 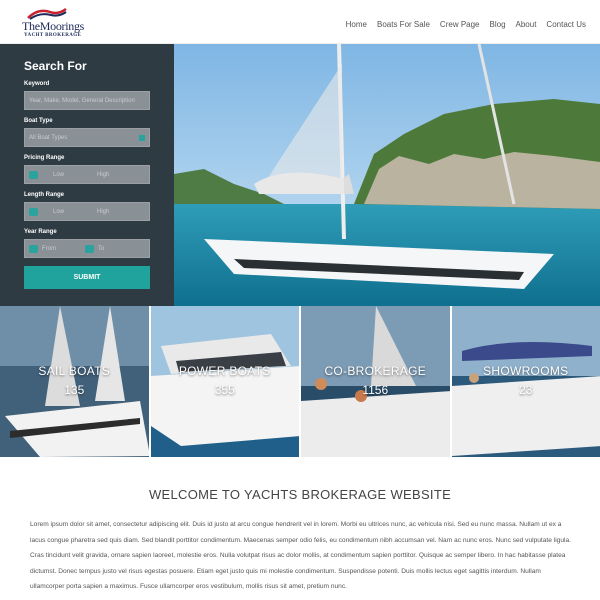 What do you see at coordinates (142, 138) in the screenshot?
I see `chevron-down-icon` at bounding box center [142, 138].